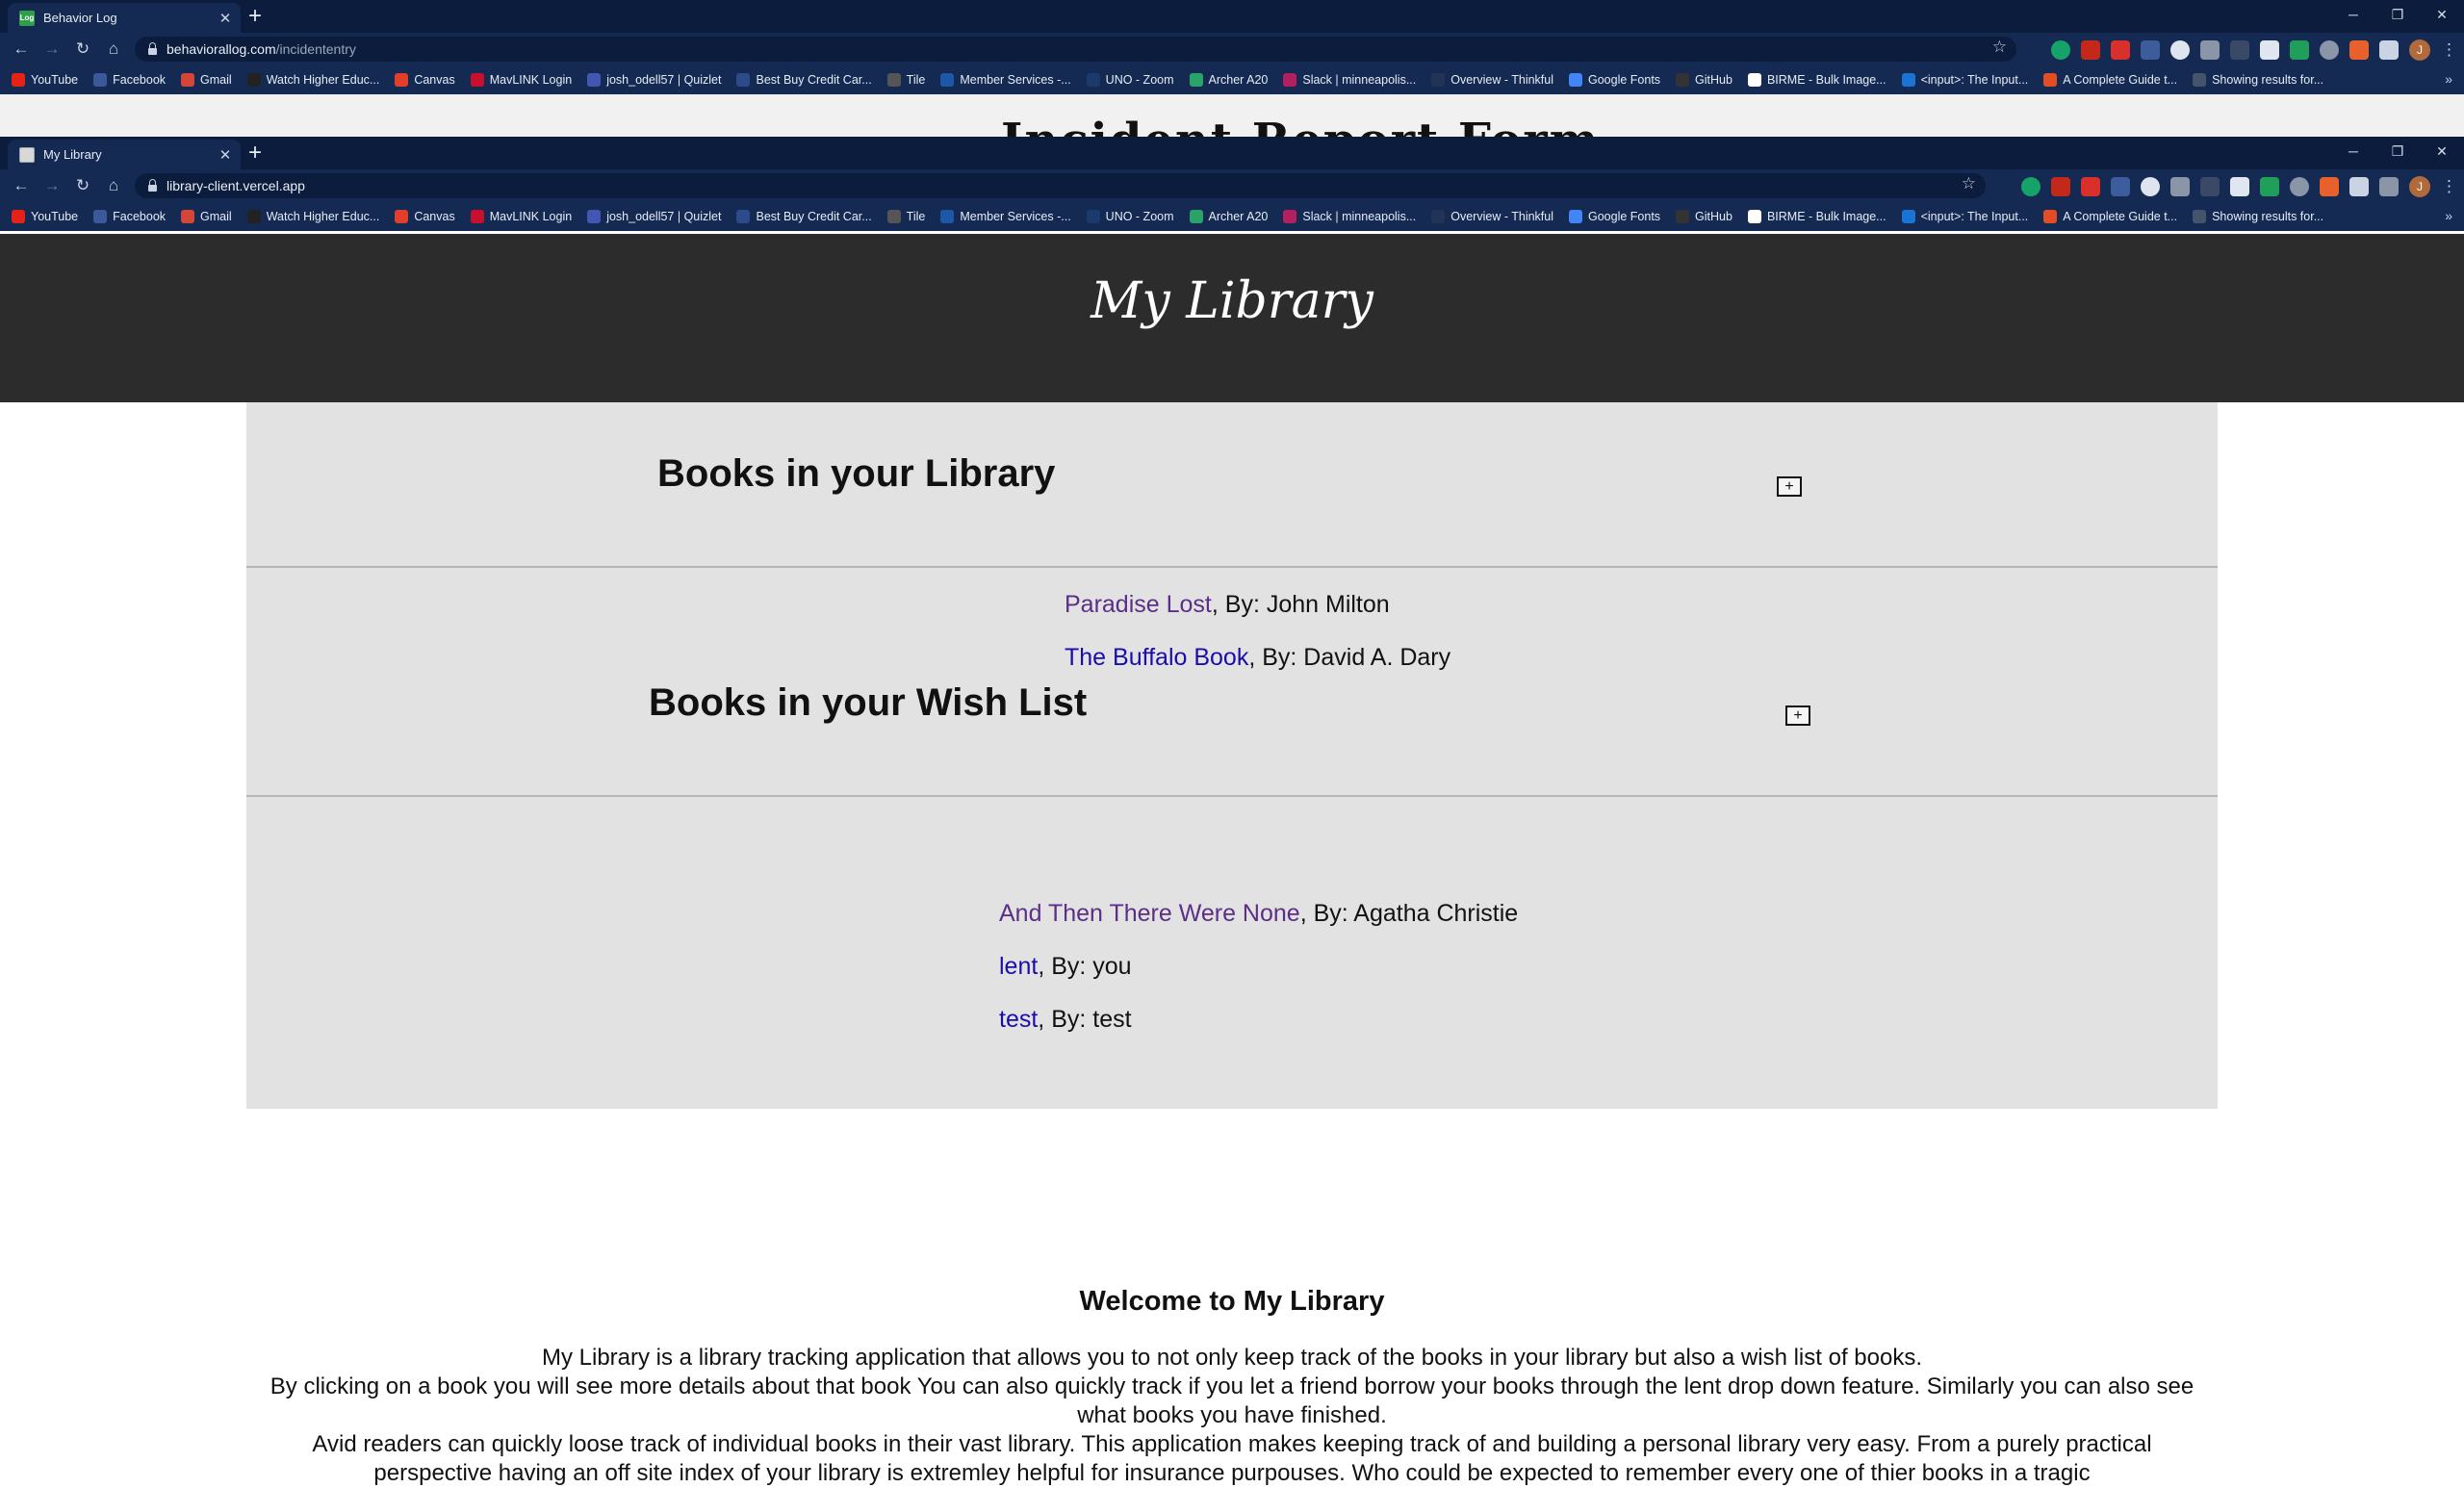 The image size is (2464, 1488). I want to click on book-link: lent, so click(1018, 967).